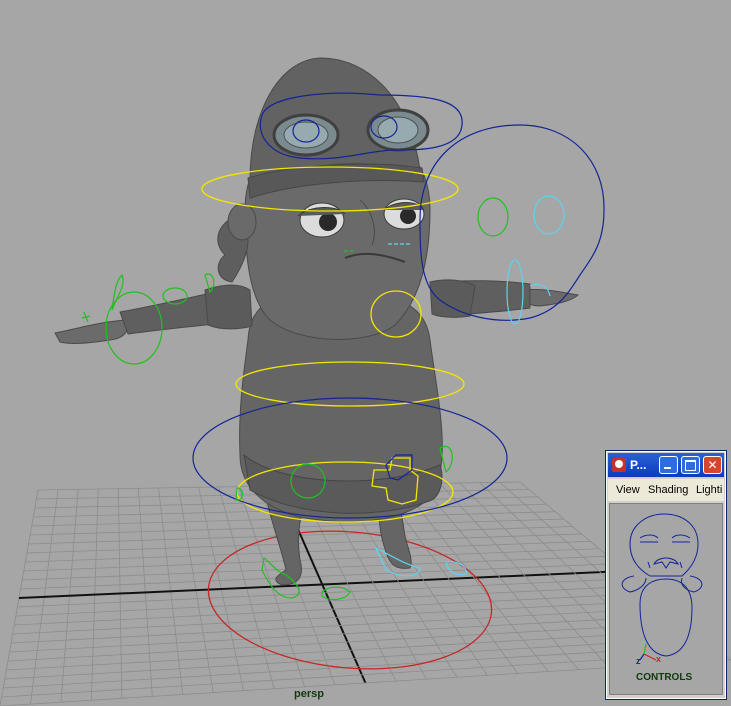 Image resolution: width=731 pixels, height=706 pixels. I want to click on close-button: ✕, so click(712, 465).